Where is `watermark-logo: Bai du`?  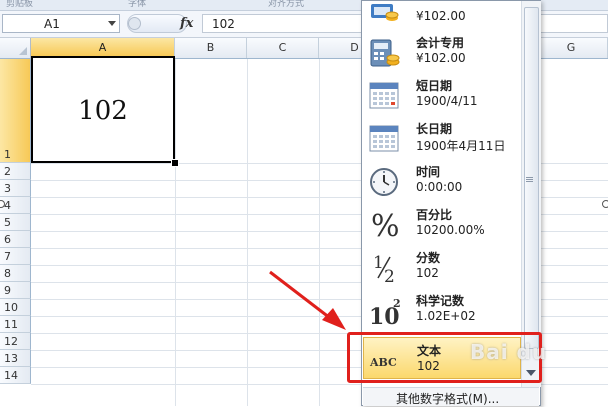 watermark-logo: Bai du is located at coordinates (509, 352).